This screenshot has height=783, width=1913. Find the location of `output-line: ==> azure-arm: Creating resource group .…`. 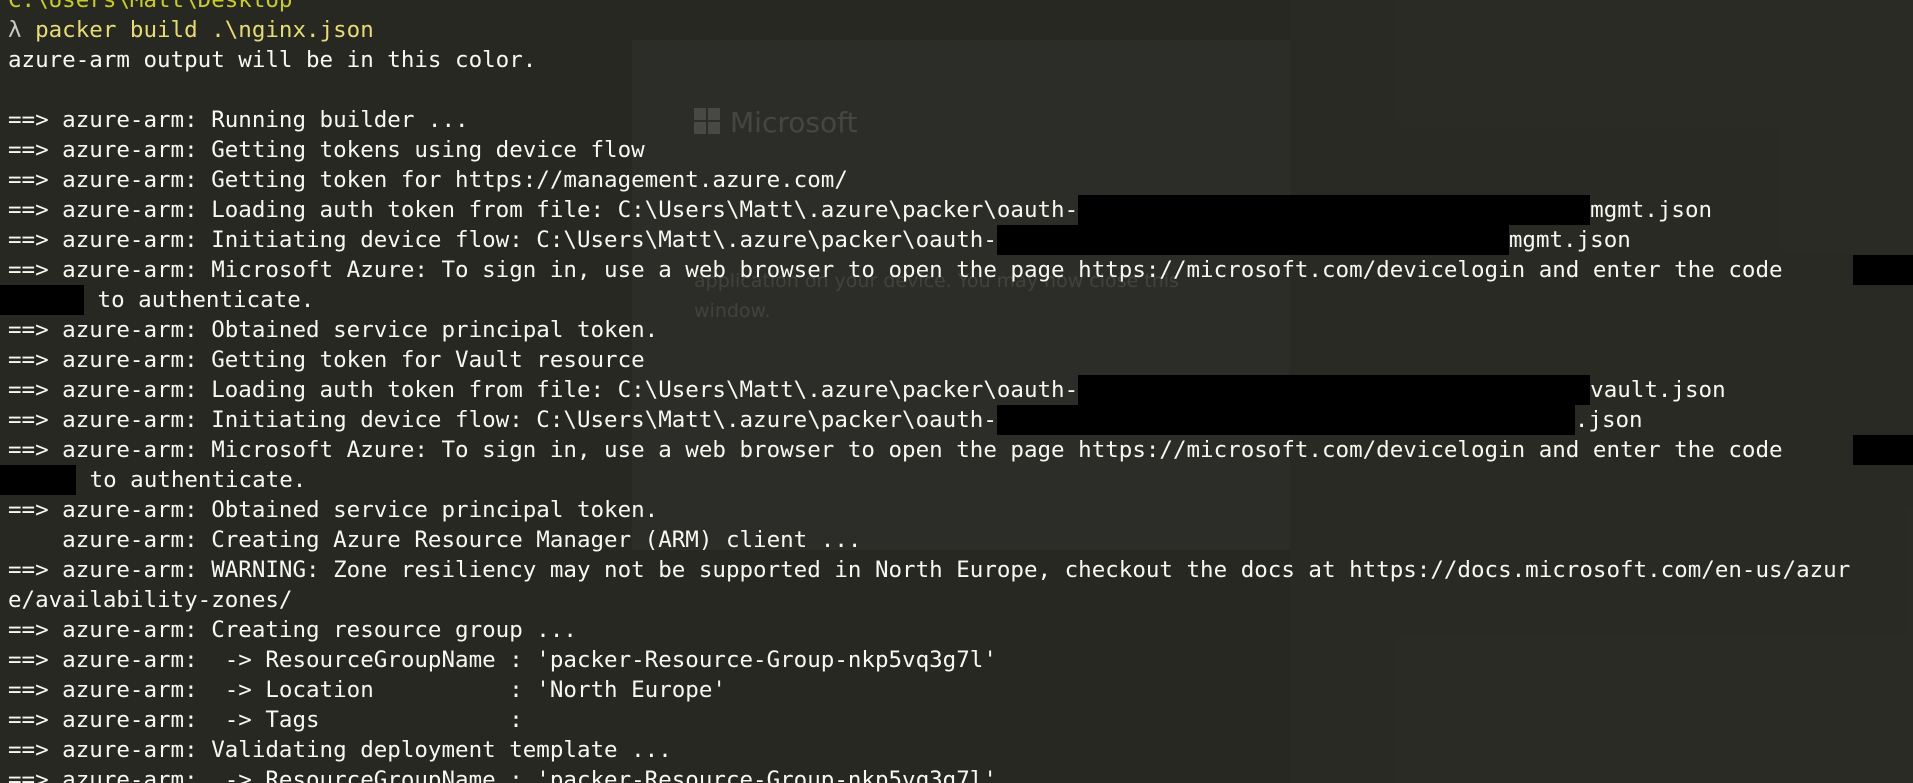

output-line: ==> azure-arm: Creating resource group .… is located at coordinates (292, 630).